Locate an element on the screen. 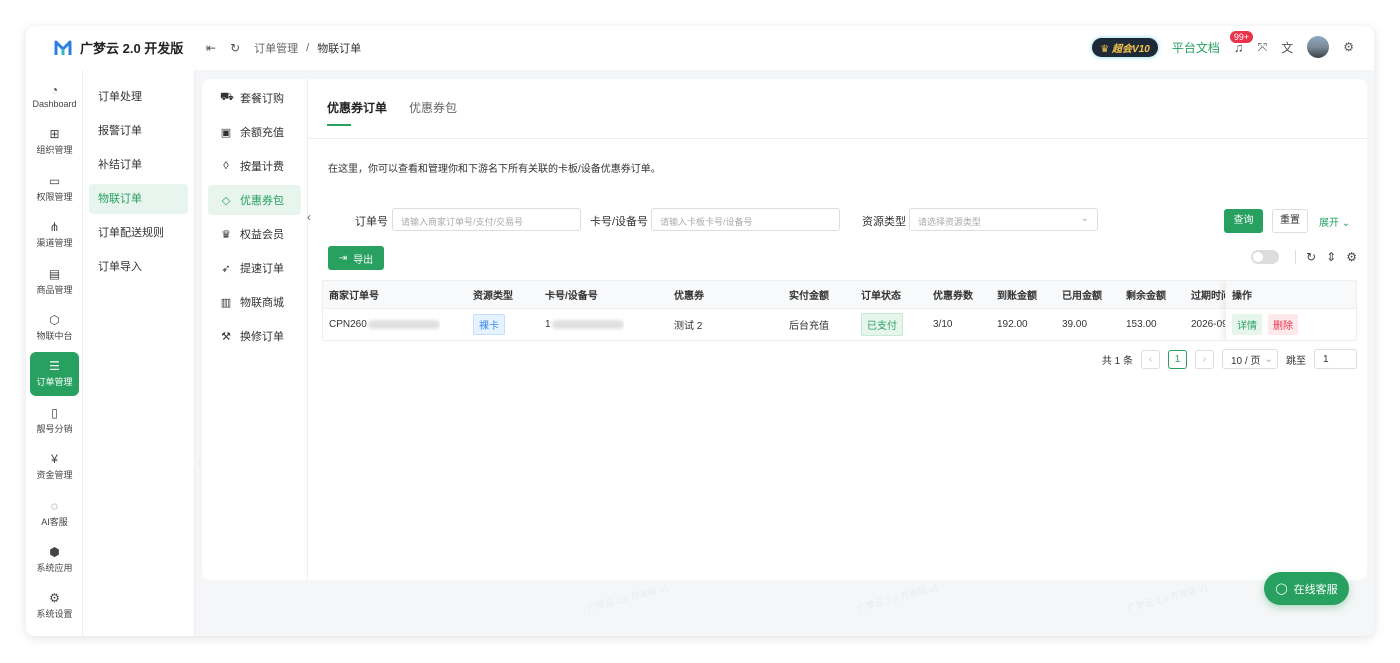  menu-label: 余额充值 is located at coordinates (262, 133).